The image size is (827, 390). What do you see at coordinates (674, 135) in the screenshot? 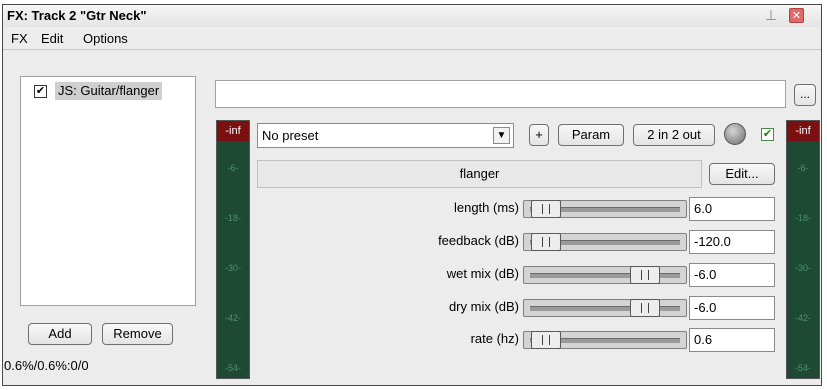
I see `io-routing-button: 2 in 2 out` at bounding box center [674, 135].